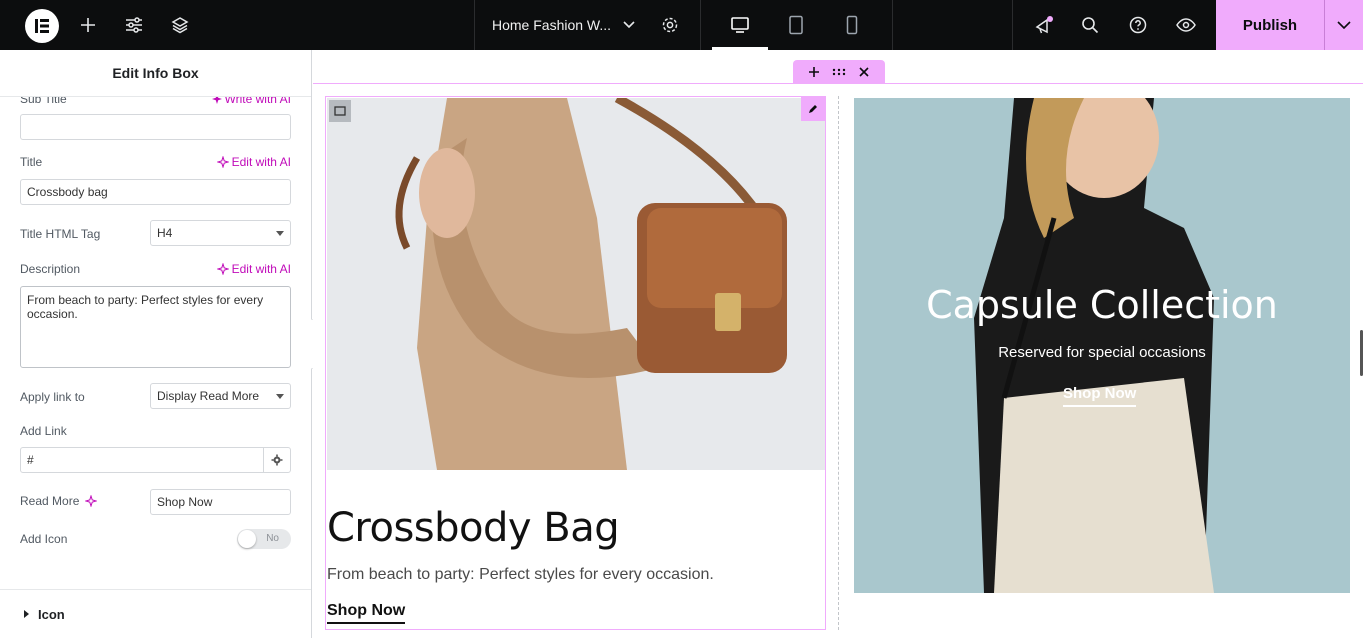 Image resolution: width=1363 pixels, height=638 pixels. Describe the element at coordinates (42, 26) in the screenshot. I see `elementor-logo-icon` at that location.